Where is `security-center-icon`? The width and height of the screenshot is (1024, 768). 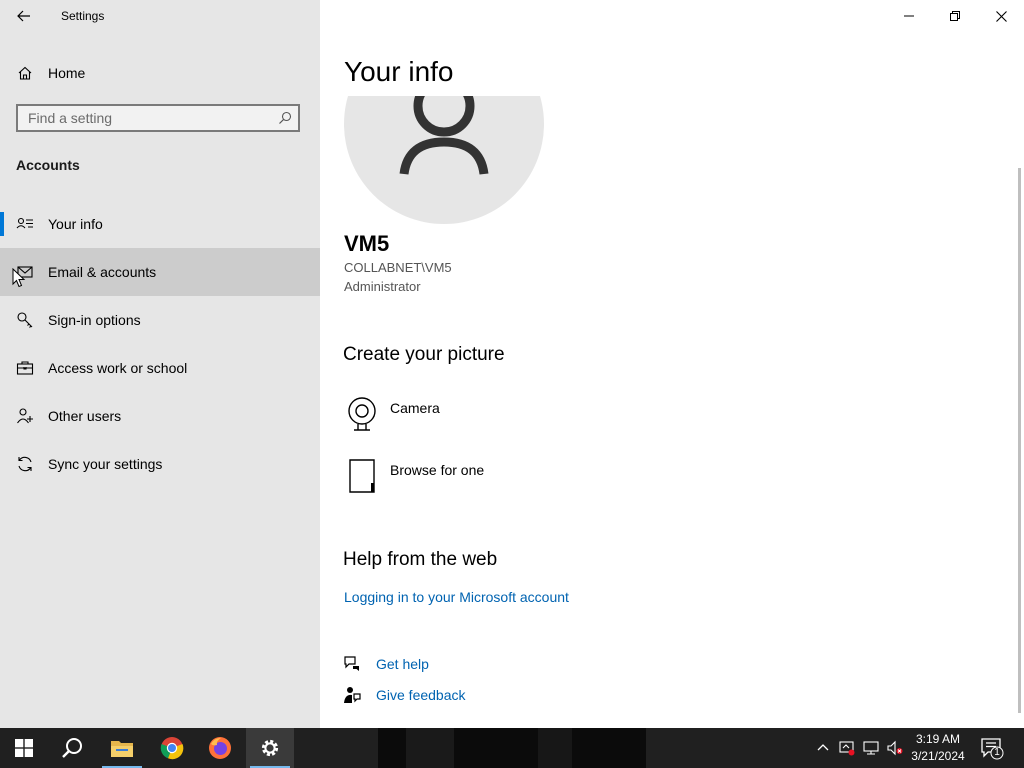 security-center-icon is located at coordinates (847, 748).